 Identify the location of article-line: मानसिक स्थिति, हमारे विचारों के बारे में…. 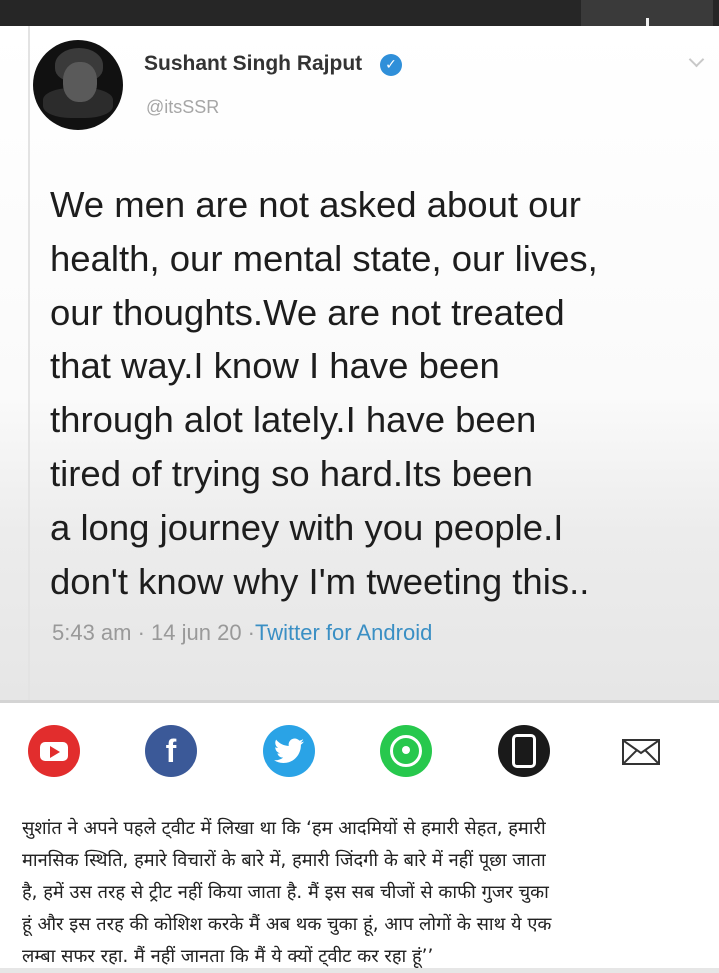
(284, 860).